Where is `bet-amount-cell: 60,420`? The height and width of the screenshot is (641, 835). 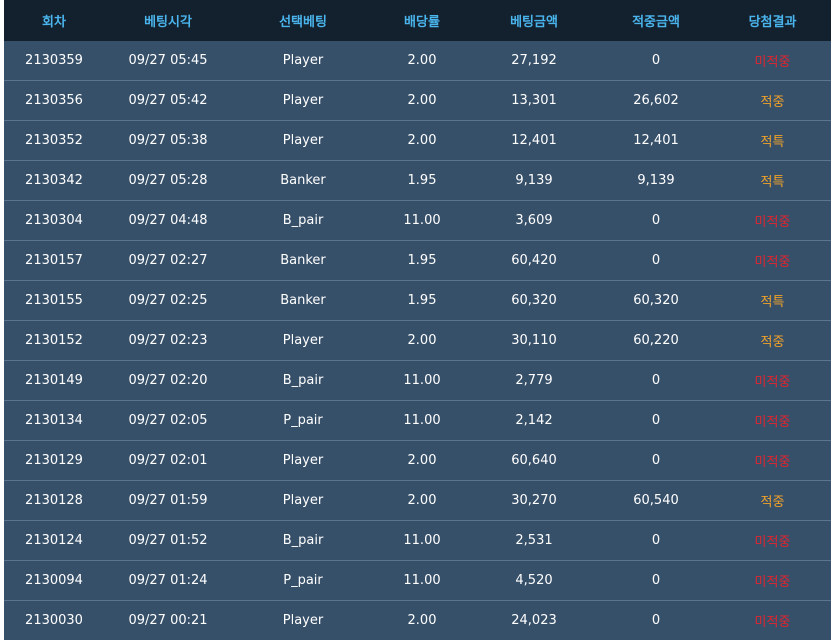 bet-amount-cell: 60,420 is located at coordinates (534, 260).